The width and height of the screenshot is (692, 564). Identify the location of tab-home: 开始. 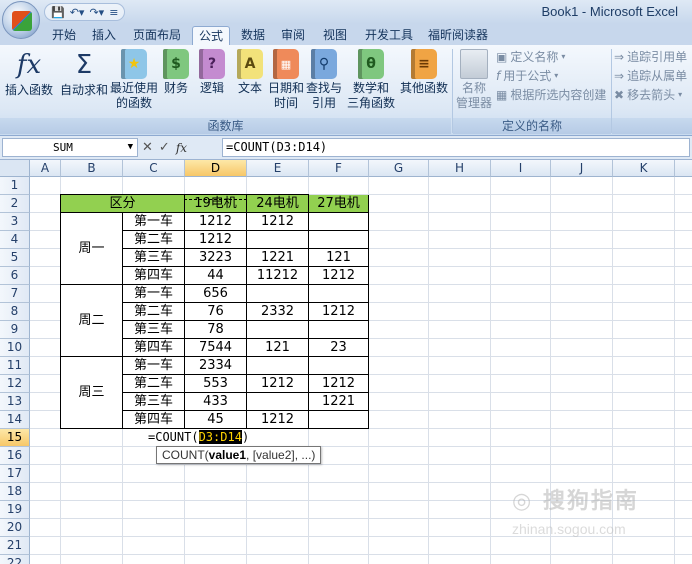
(64, 35).